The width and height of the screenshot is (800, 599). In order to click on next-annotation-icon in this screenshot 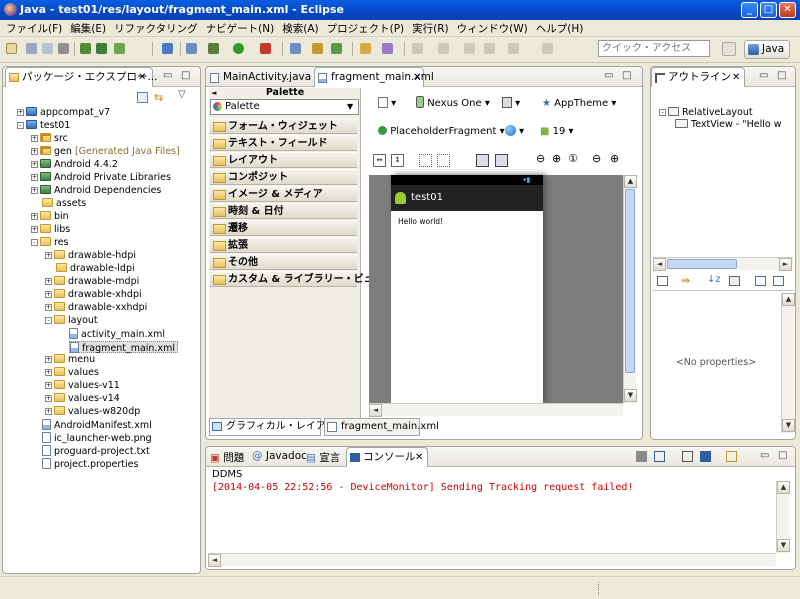, I will do `click(443, 48)`.